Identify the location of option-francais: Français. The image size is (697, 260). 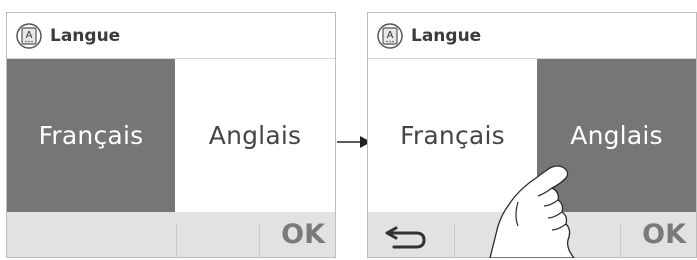
(91, 135).